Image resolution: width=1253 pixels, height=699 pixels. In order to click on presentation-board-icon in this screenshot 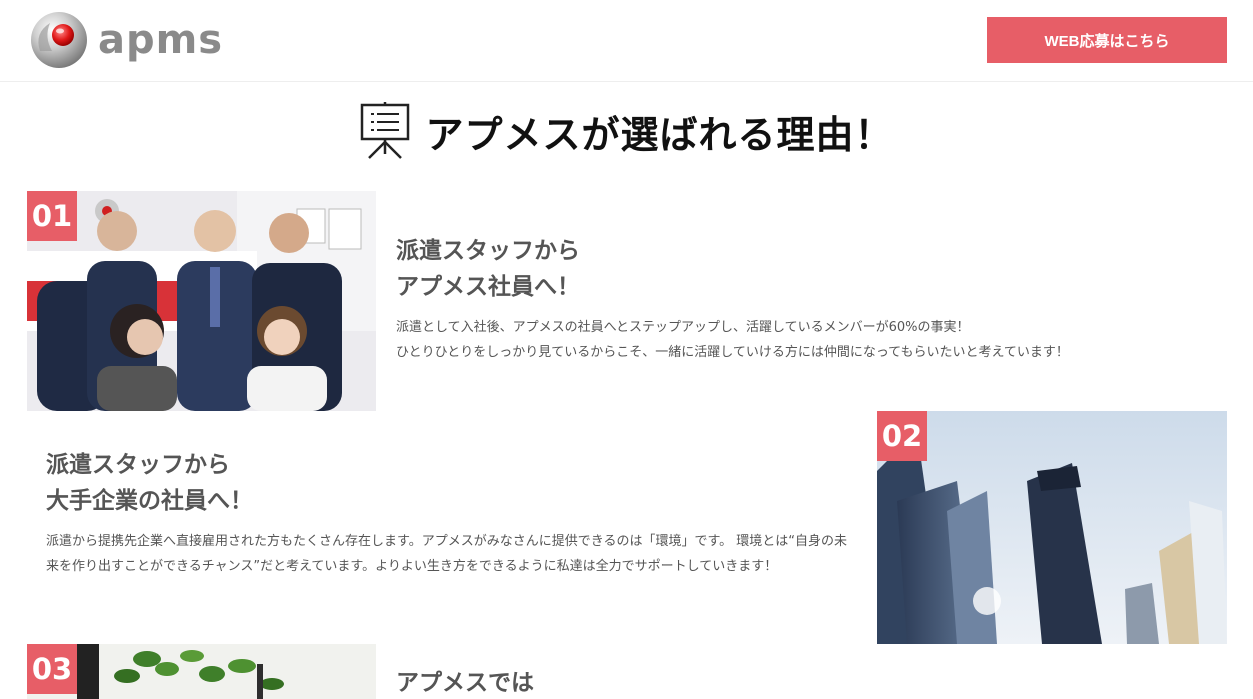, I will do `click(385, 130)`.